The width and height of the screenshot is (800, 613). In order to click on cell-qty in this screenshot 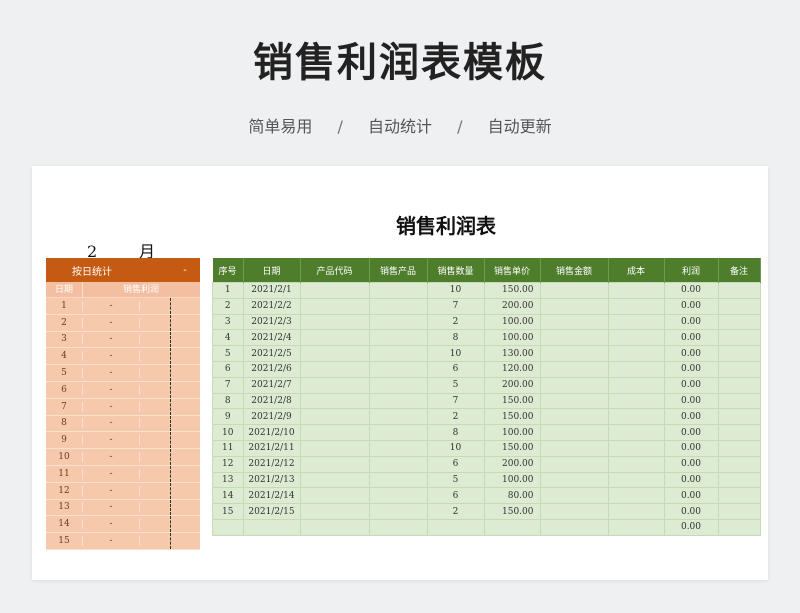, I will do `click(455, 527)`.